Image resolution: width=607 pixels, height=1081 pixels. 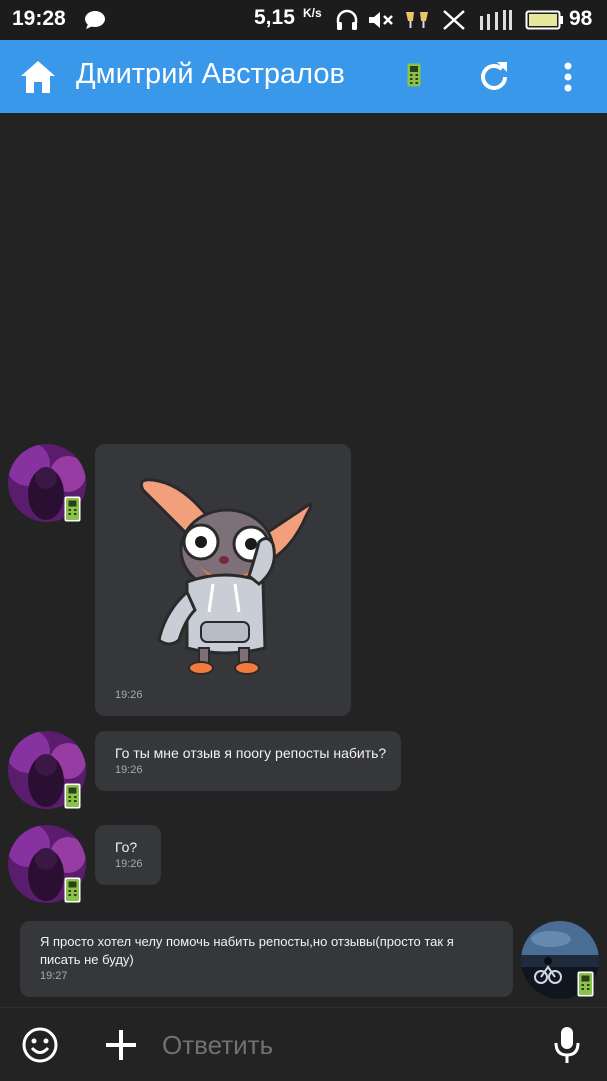 What do you see at coordinates (39, 18) in the screenshot?
I see `status-time: 19:28` at bounding box center [39, 18].